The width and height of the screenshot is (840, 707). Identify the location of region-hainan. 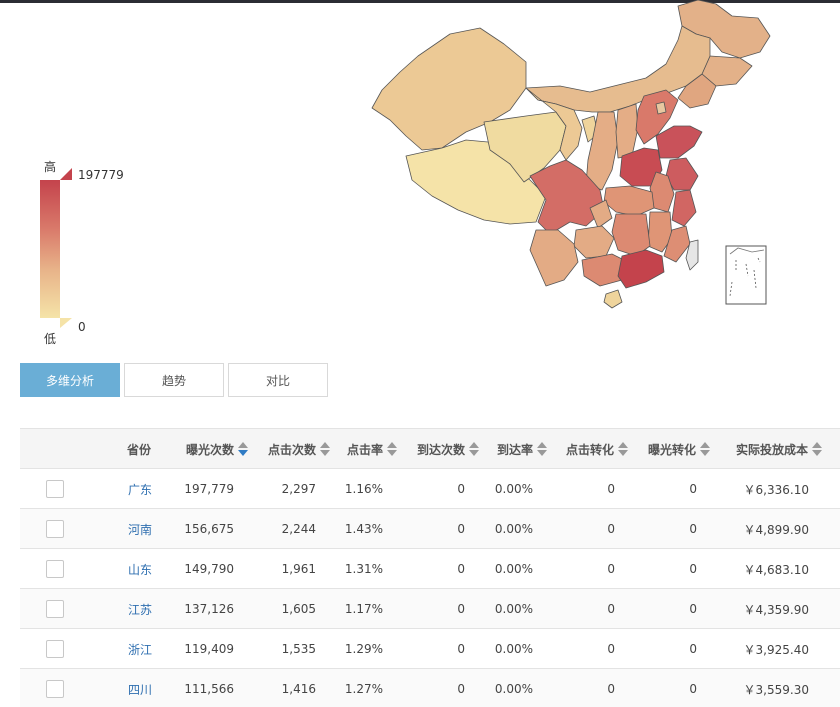
(613, 299).